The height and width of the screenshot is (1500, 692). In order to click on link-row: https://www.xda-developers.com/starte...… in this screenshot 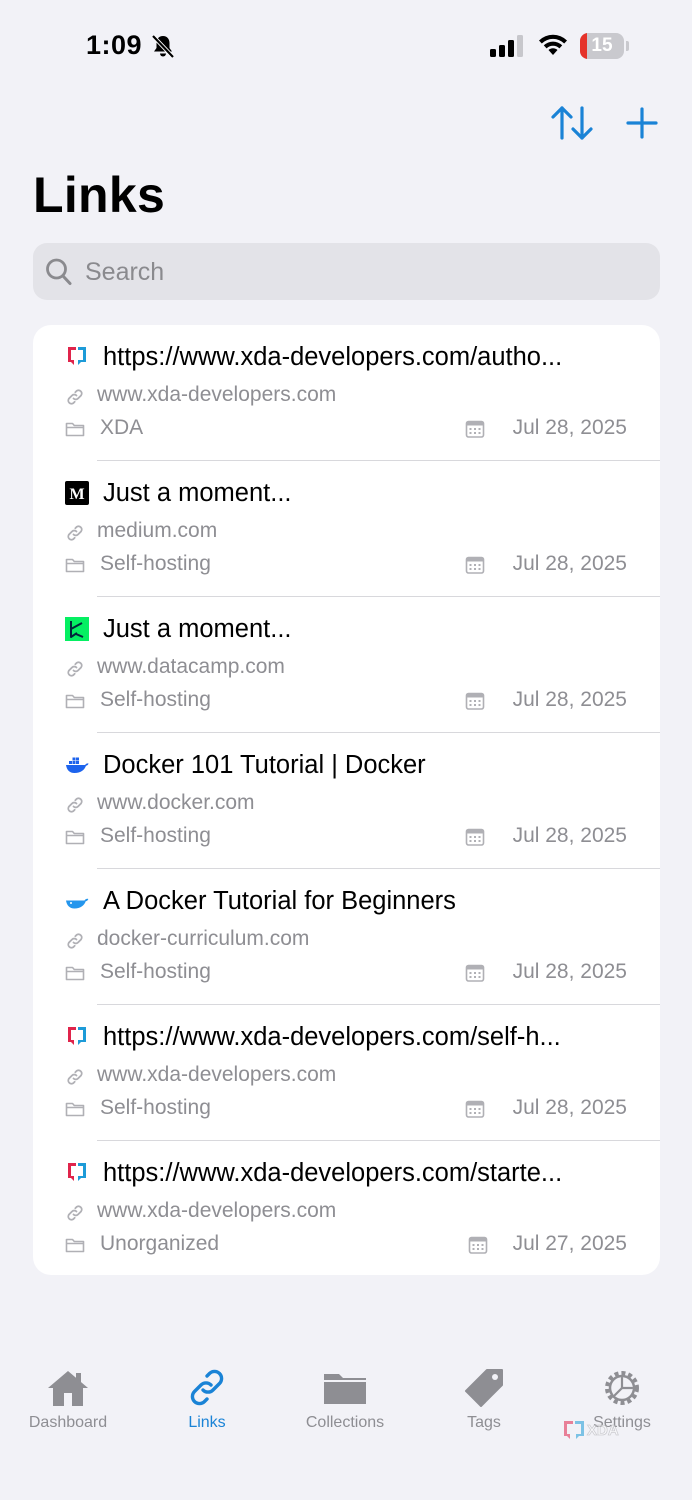, I will do `click(346, 1208)`.